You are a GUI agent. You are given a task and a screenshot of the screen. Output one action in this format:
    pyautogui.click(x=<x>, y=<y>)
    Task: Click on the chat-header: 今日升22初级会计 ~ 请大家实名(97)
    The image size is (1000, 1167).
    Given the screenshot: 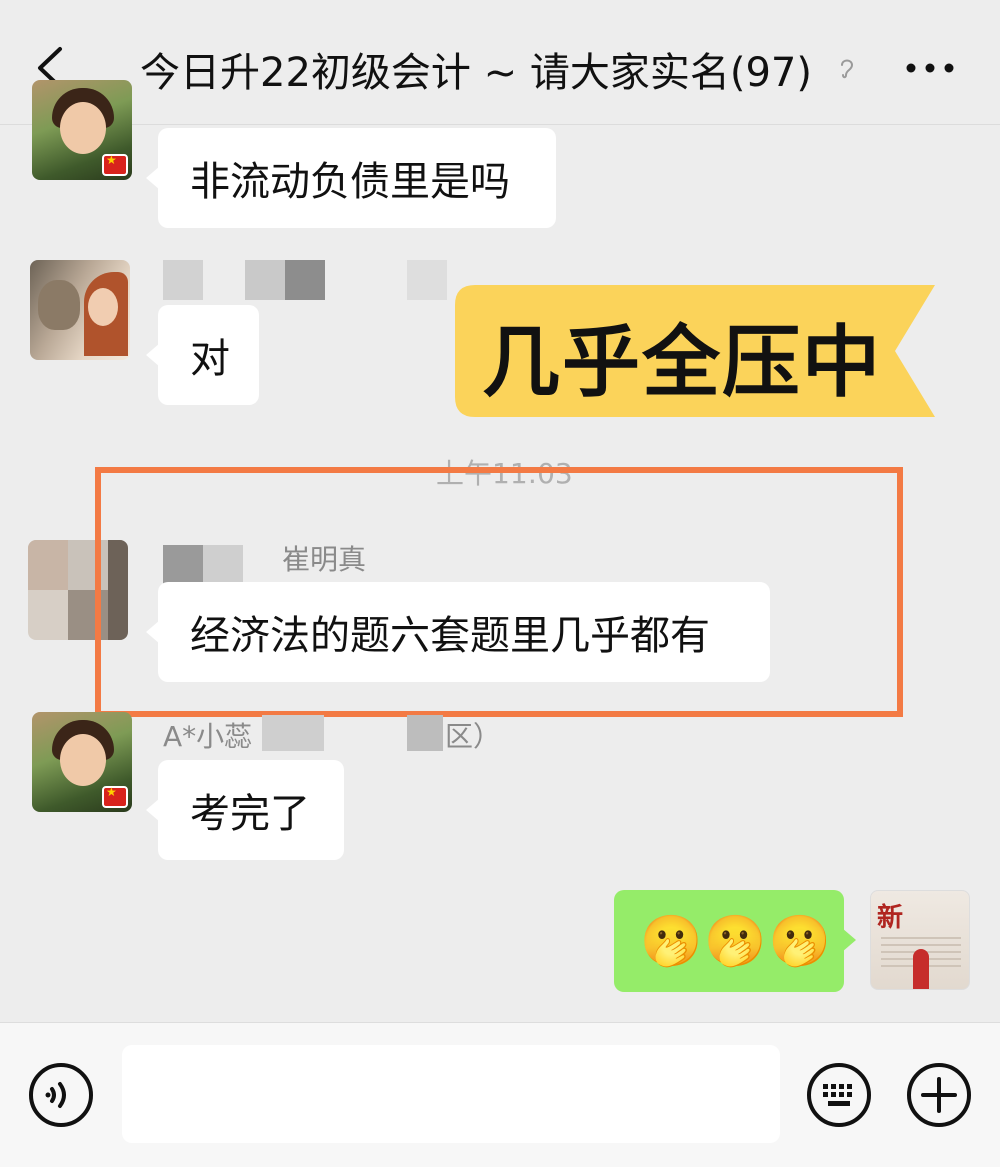 What is the action you would take?
    pyautogui.click(x=500, y=62)
    